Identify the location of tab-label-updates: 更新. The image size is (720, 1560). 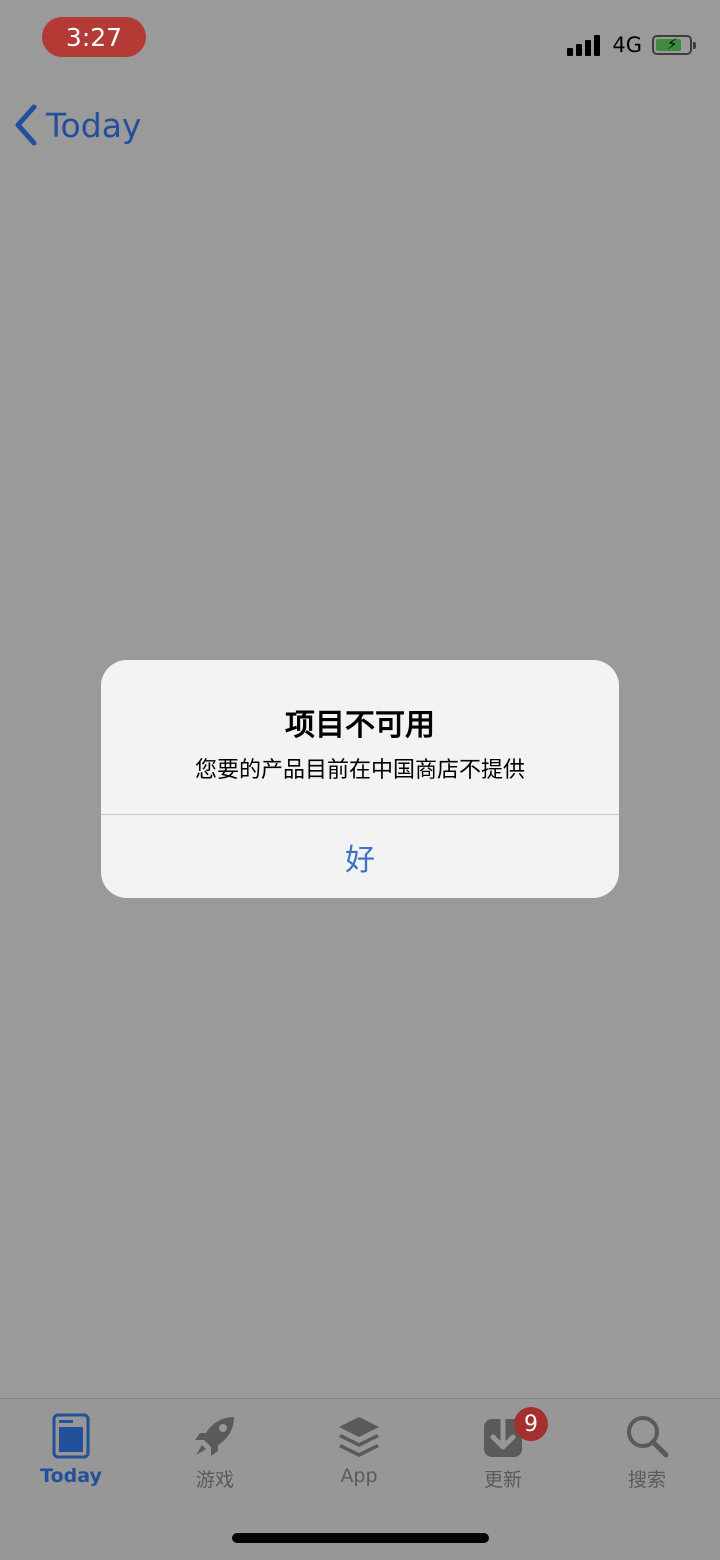
(502, 1480).